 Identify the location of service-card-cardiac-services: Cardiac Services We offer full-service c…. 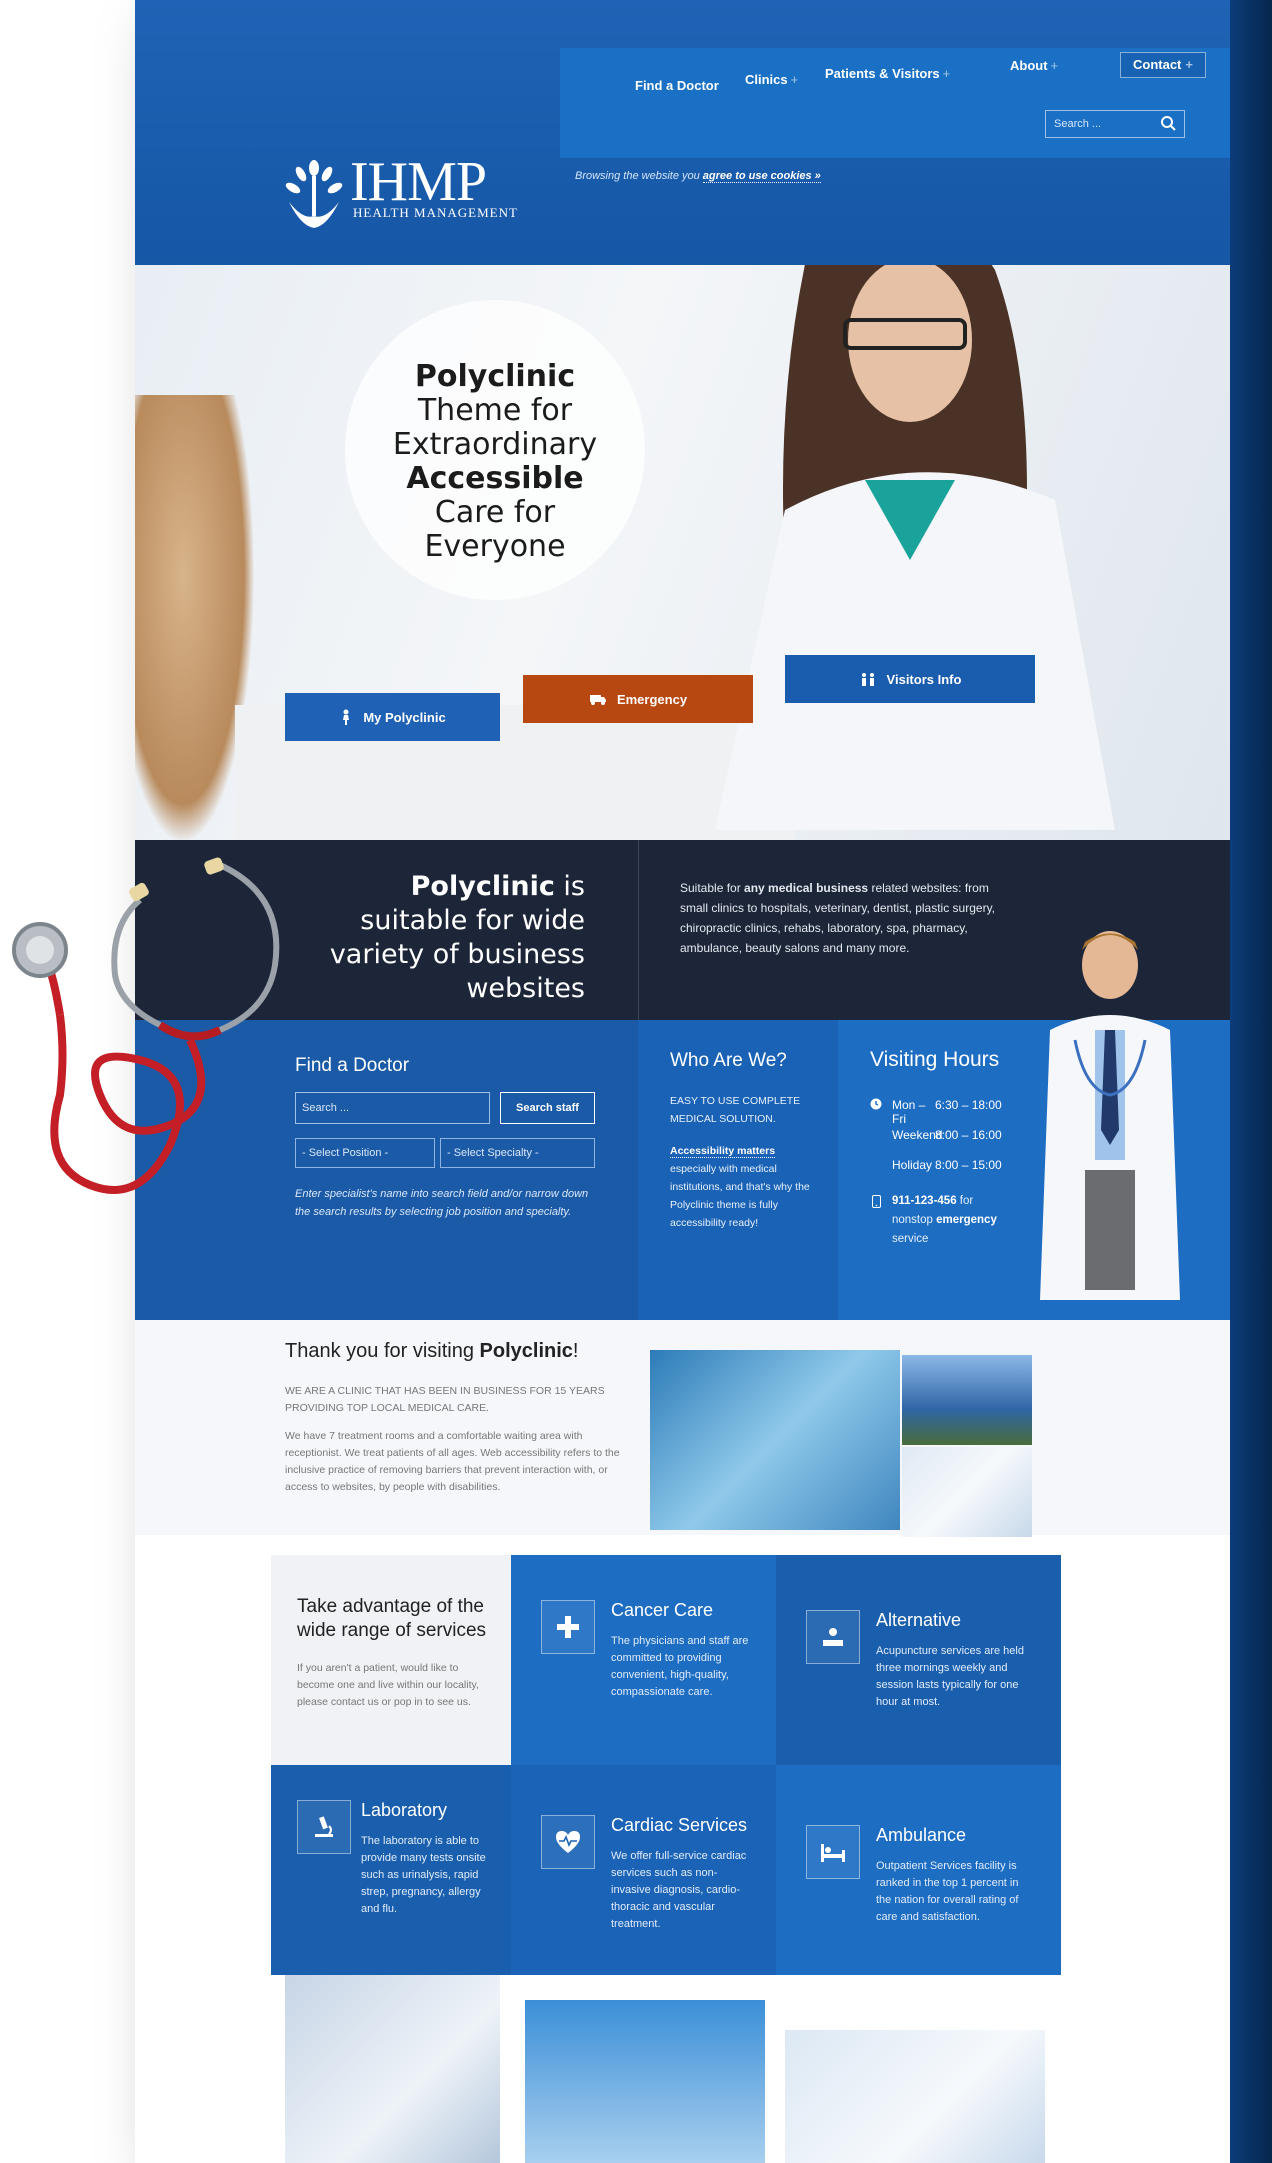
(643, 1870).